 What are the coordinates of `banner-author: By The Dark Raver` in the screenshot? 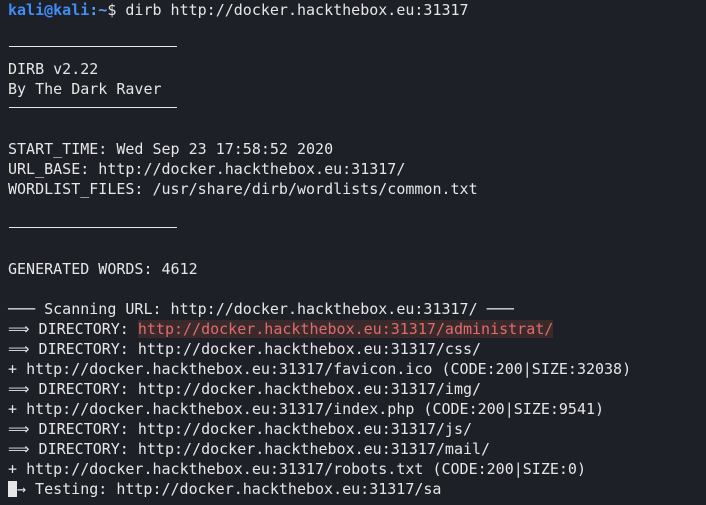 It's located at (85, 89).